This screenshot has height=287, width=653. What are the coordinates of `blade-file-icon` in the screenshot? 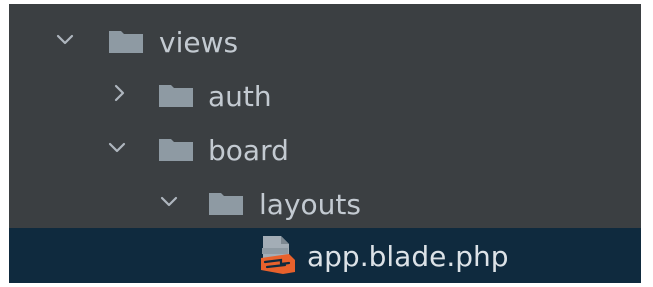 It's located at (278, 255).